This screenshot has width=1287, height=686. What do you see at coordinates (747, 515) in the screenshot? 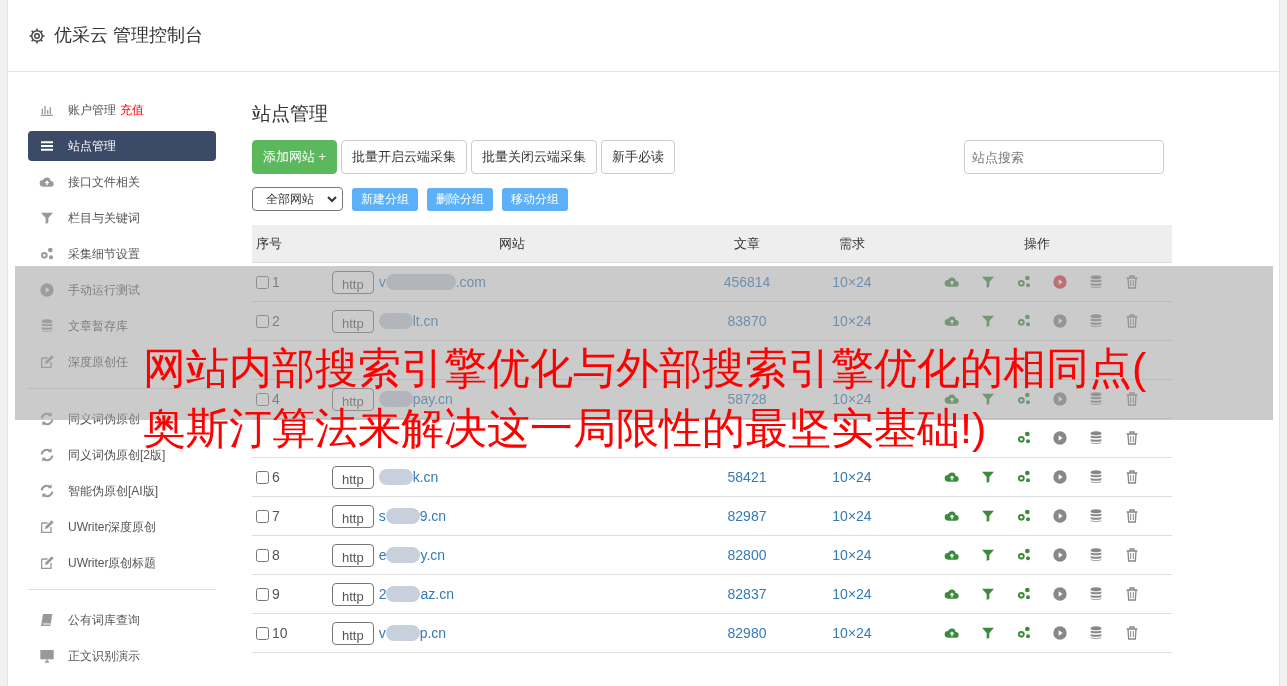
I see `article-count: 82987` at bounding box center [747, 515].